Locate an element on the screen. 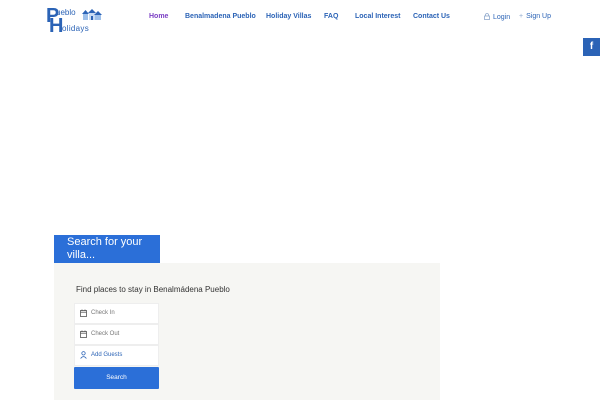 The height and width of the screenshot is (400, 600). facebook-share-button: f is located at coordinates (591, 47).